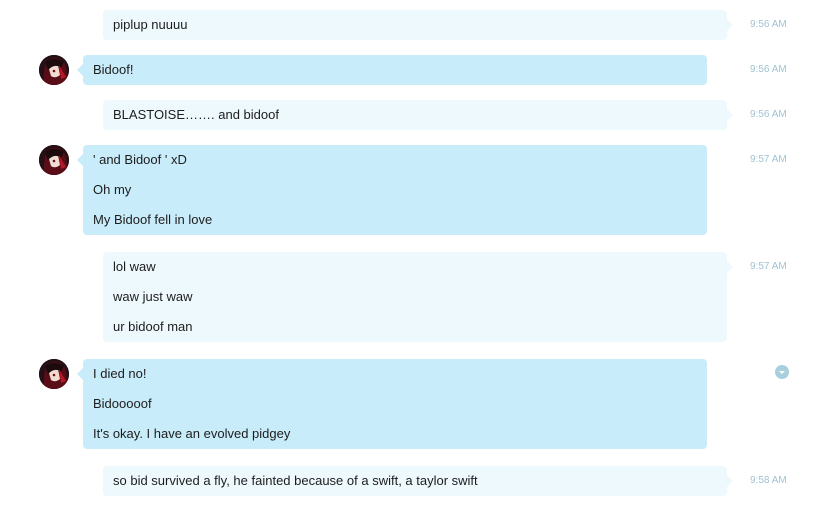 This screenshot has height=505, width=838. What do you see at coordinates (192, 433) in the screenshot?
I see `message-text: It's okay. I have an evolved pidgey` at bounding box center [192, 433].